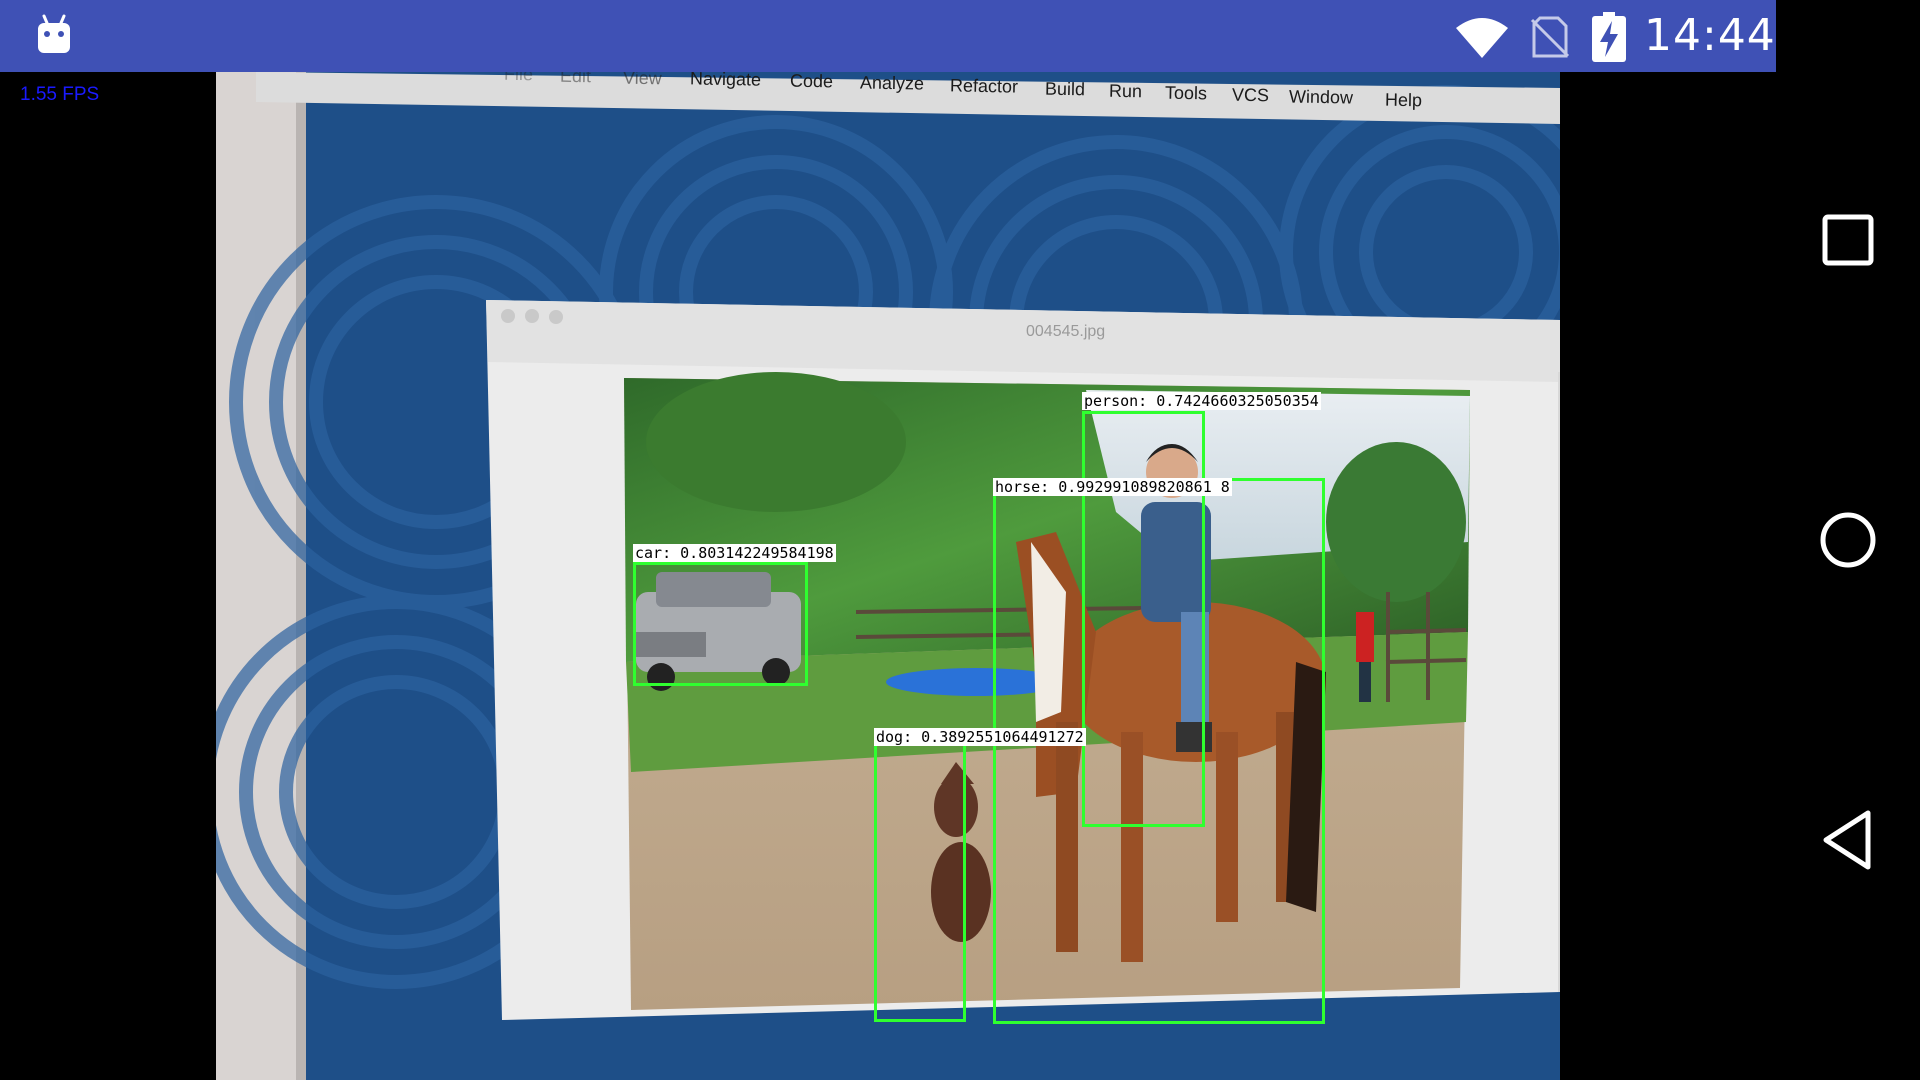  I want to click on menu-help: Help, so click(1403, 100).